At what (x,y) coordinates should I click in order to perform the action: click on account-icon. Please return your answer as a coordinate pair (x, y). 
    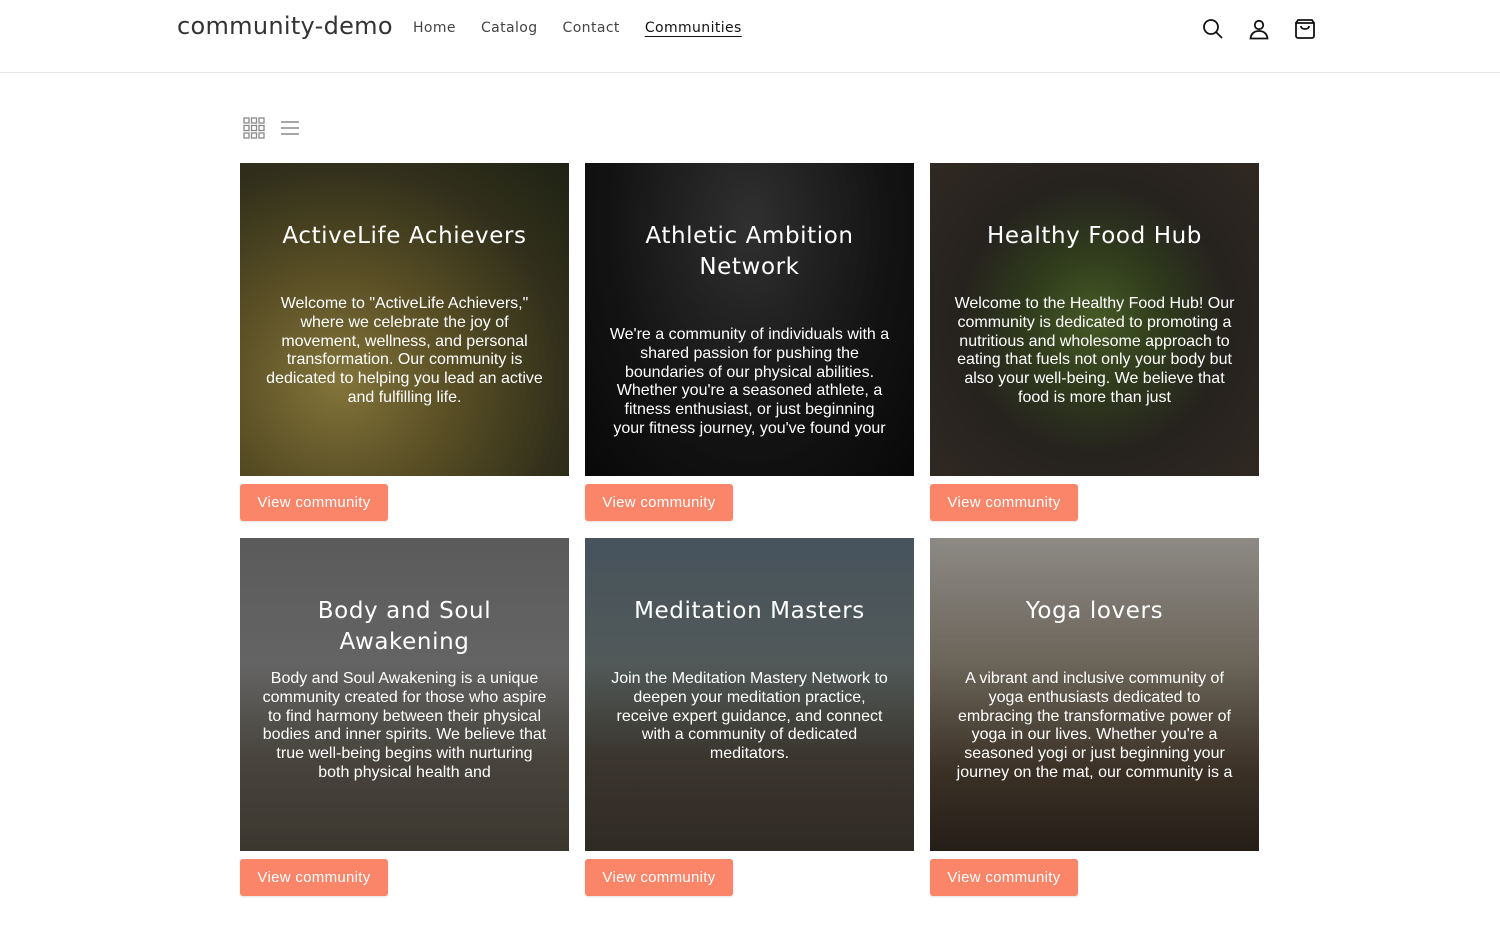
    Looking at the image, I should click on (1259, 29).